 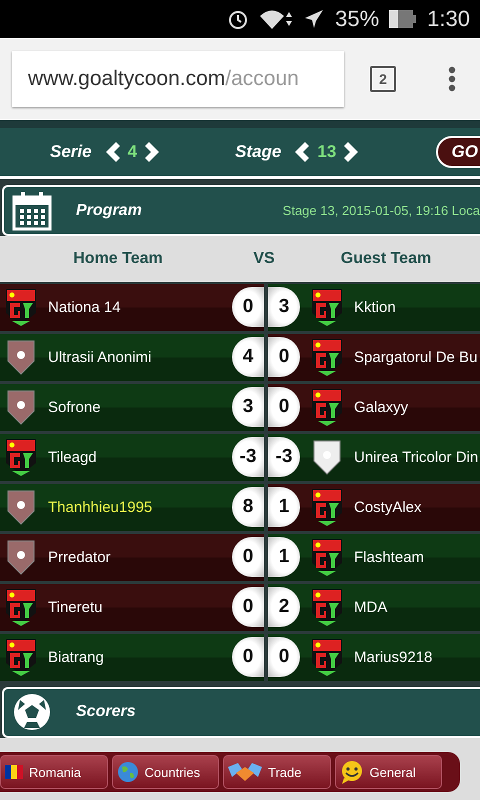 I want to click on wifi-icon, so click(x=276, y=19).